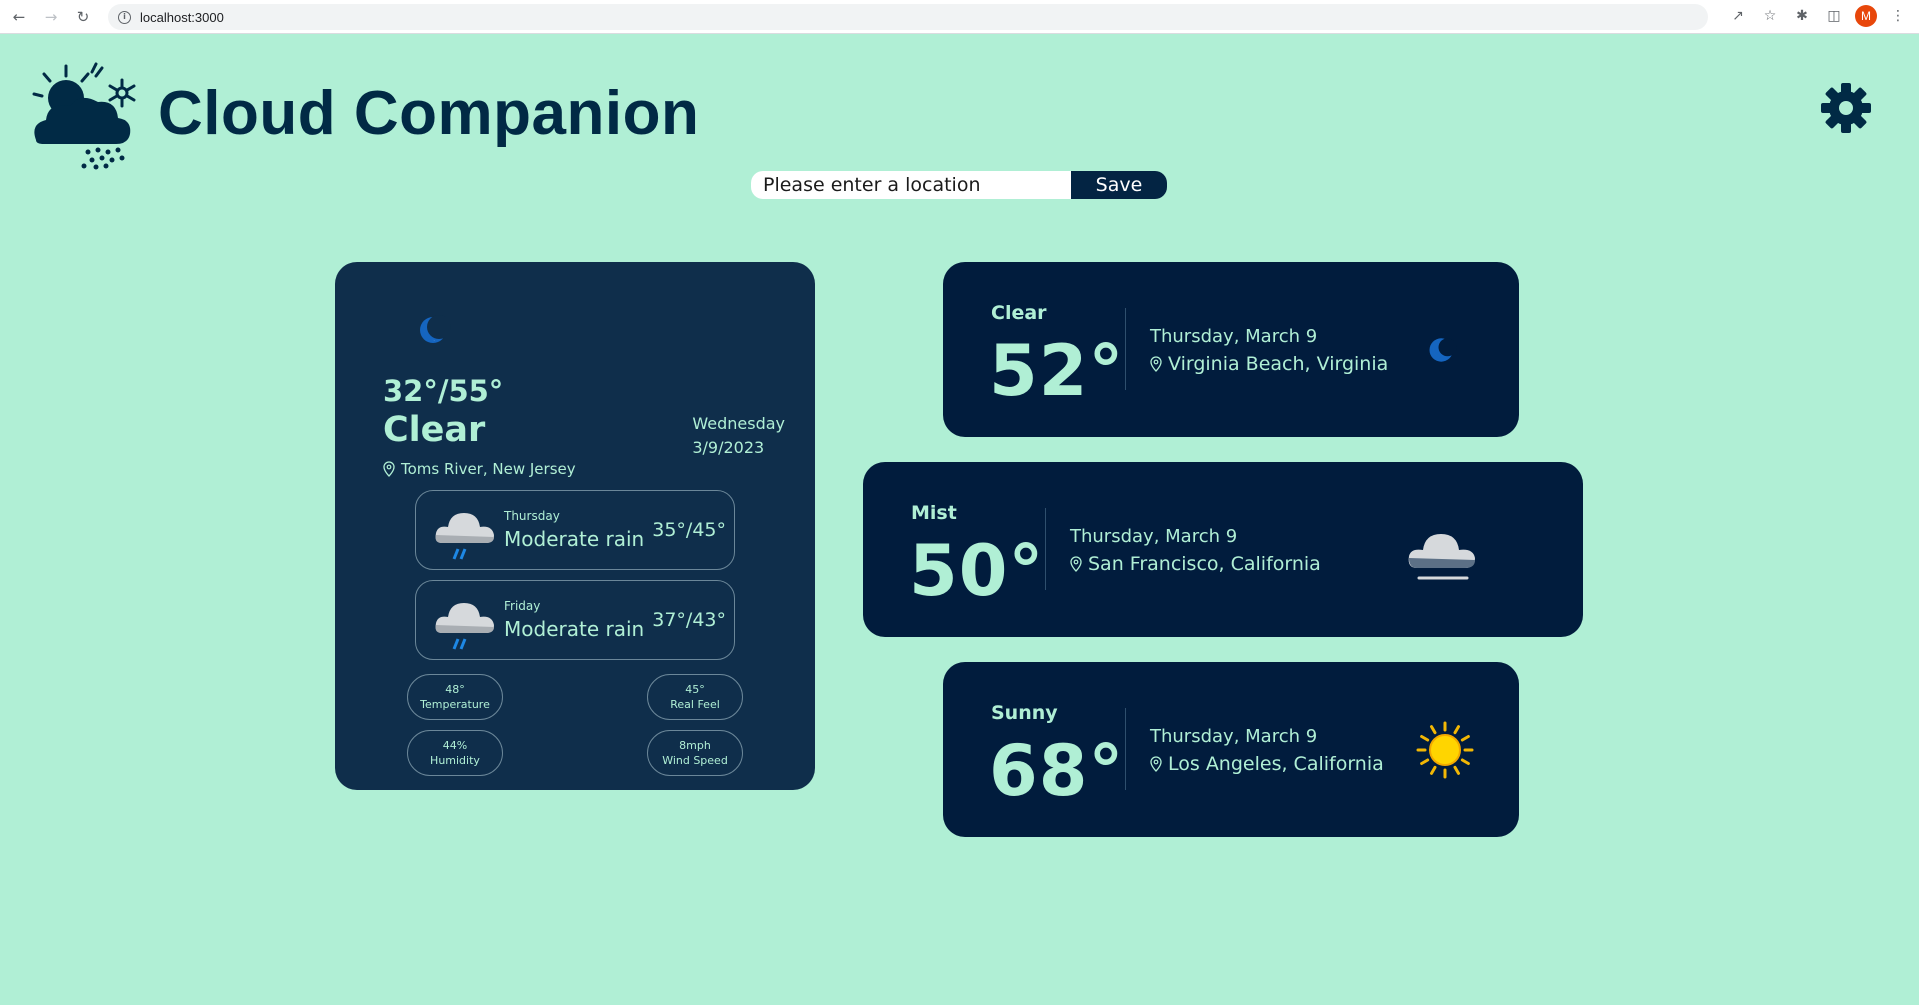 Image resolution: width=1919 pixels, height=1005 pixels. What do you see at coordinates (1057, 371) in the screenshot?
I see `city-temperature: 52°` at bounding box center [1057, 371].